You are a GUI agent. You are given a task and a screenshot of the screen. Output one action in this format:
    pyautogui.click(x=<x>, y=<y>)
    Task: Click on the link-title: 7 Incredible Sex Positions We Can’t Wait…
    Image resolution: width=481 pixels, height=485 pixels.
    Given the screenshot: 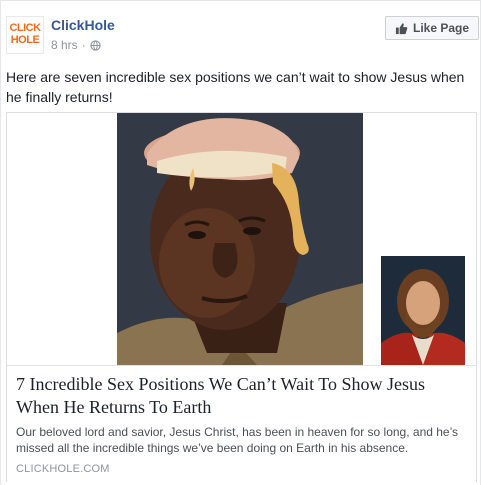 What is the action you would take?
    pyautogui.click(x=243, y=396)
    